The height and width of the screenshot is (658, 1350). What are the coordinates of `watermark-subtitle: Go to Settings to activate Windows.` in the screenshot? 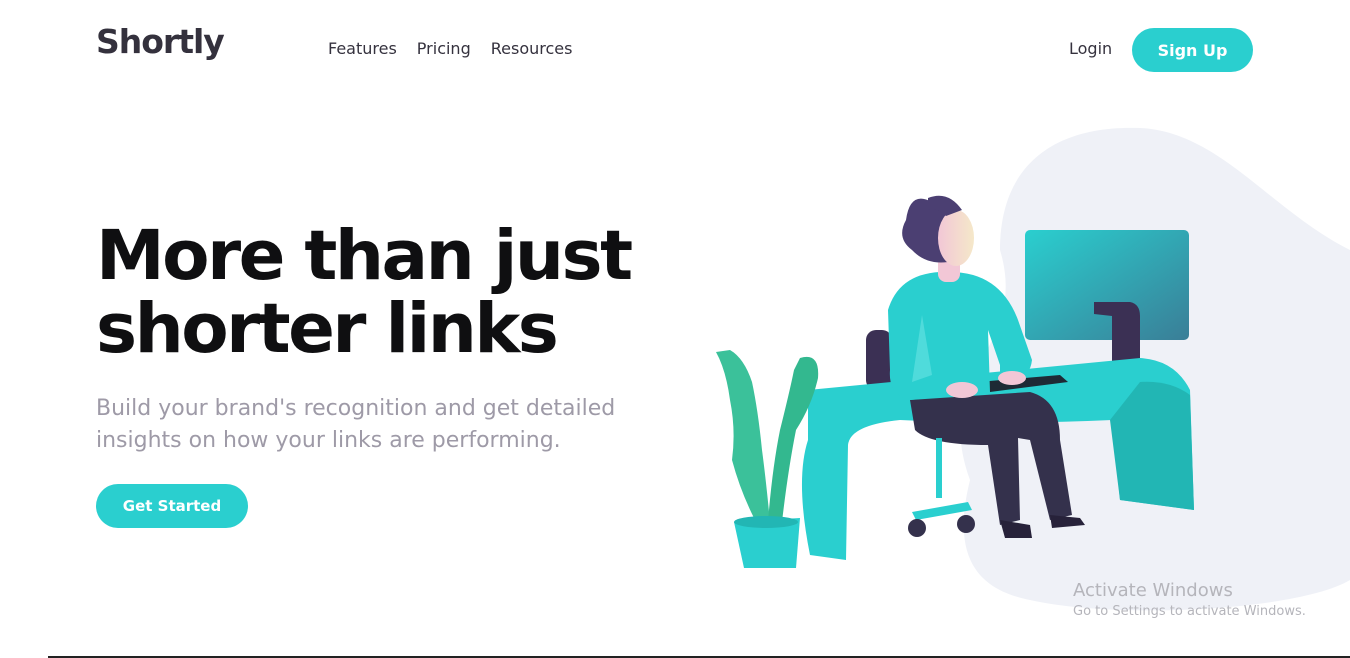 It's located at (1189, 611).